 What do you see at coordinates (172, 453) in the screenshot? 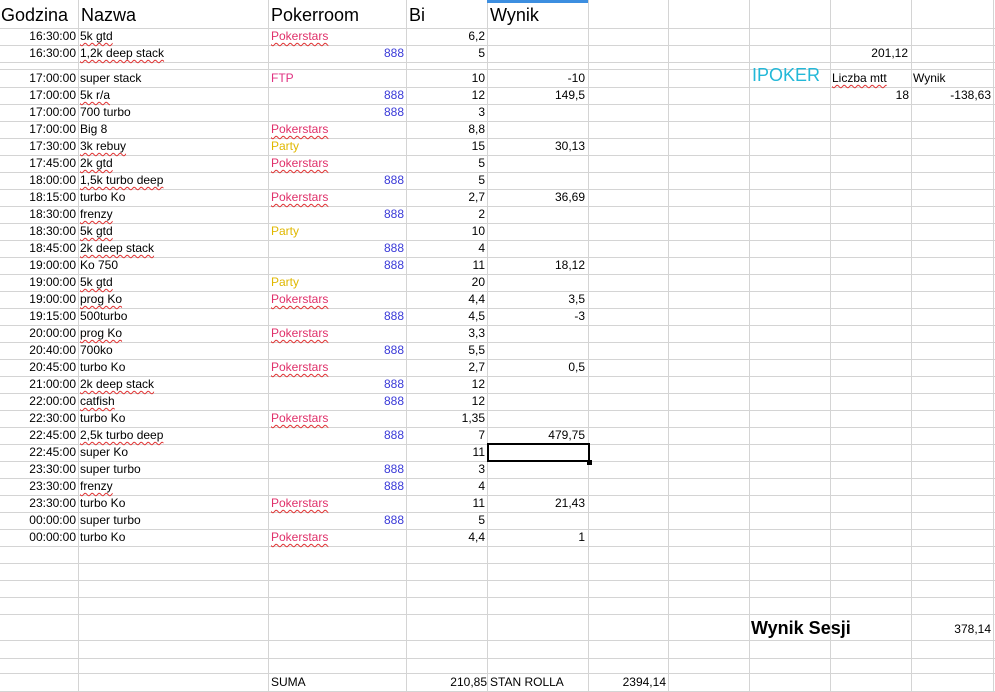
I see `cell-name: super Ko` at bounding box center [172, 453].